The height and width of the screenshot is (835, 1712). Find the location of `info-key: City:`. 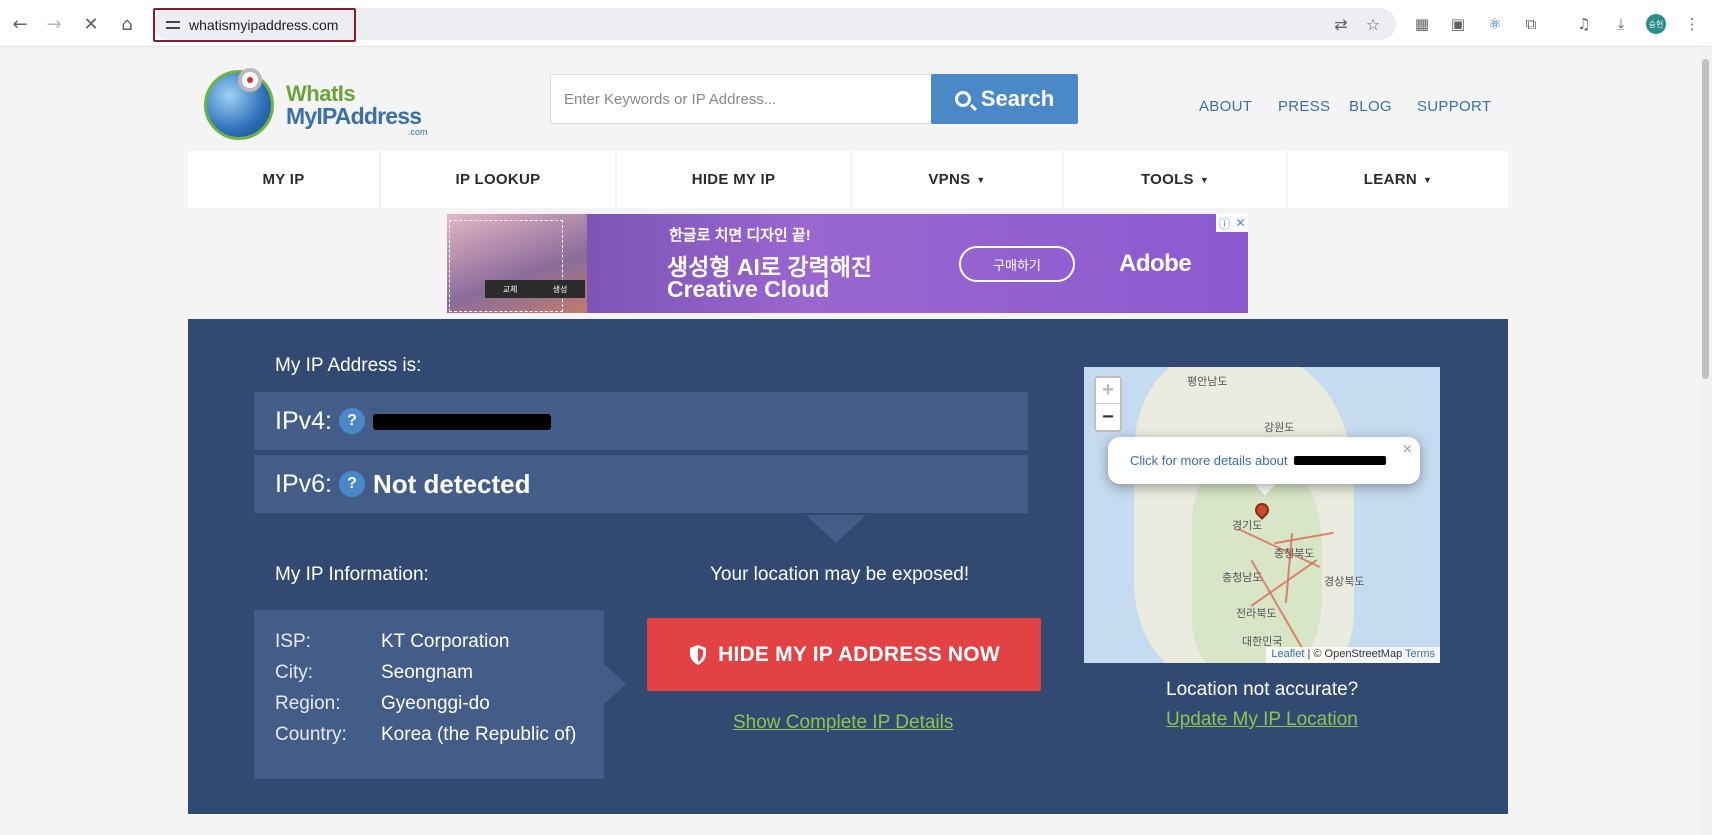

info-key: City: is located at coordinates (294, 672).